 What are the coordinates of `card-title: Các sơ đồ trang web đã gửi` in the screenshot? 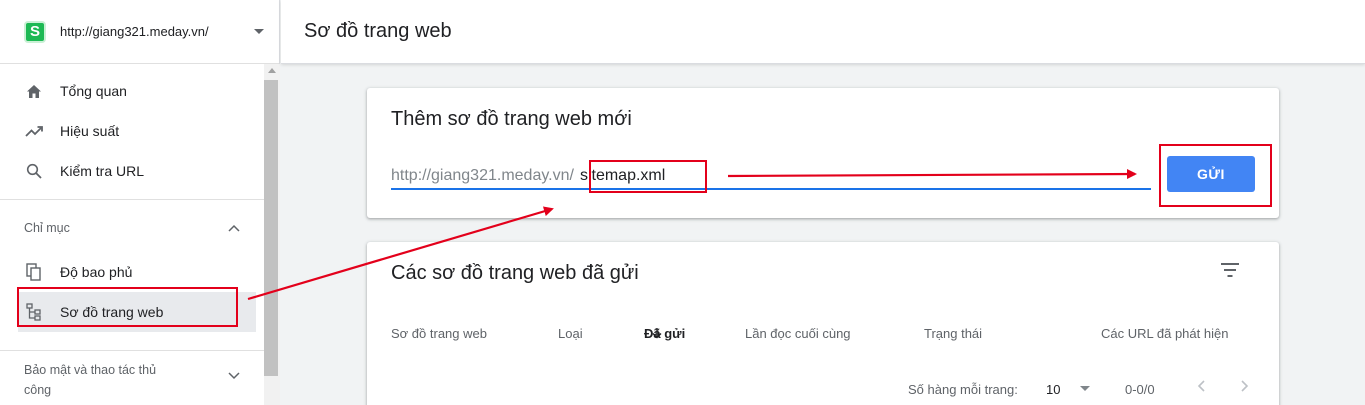 It's located at (515, 273).